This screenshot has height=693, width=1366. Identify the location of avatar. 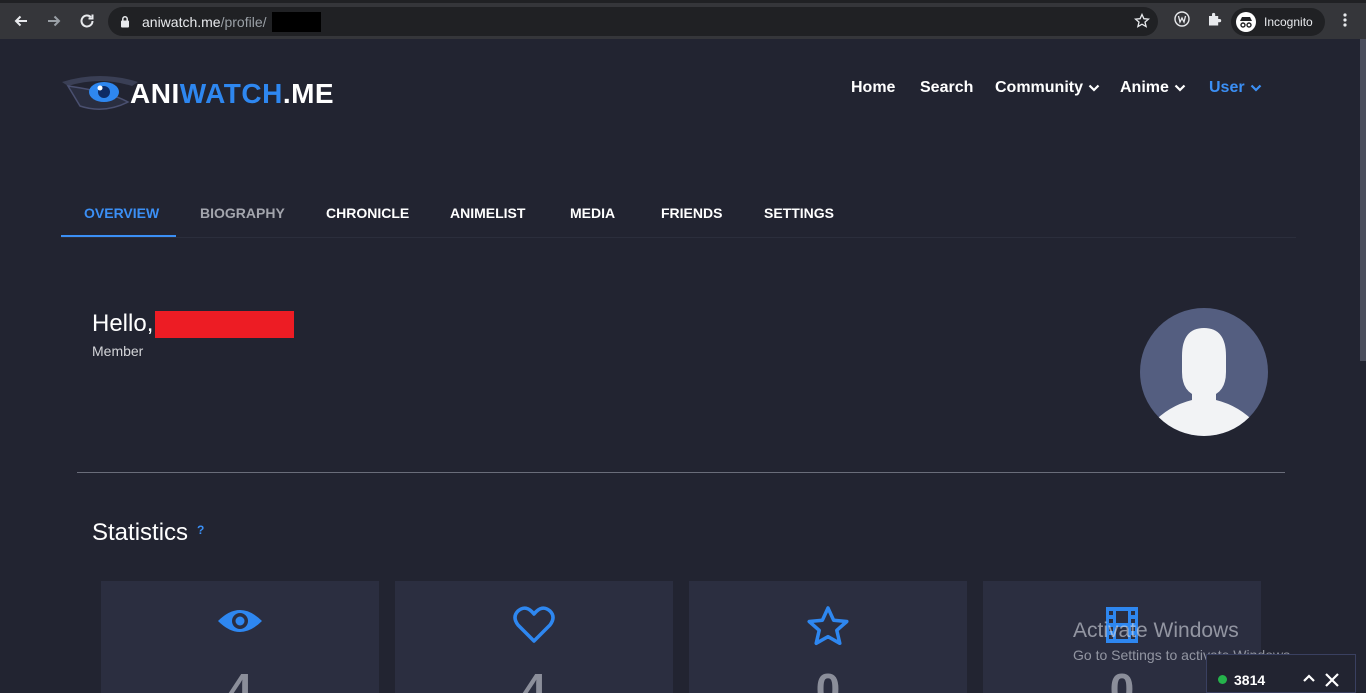
(1204, 372).